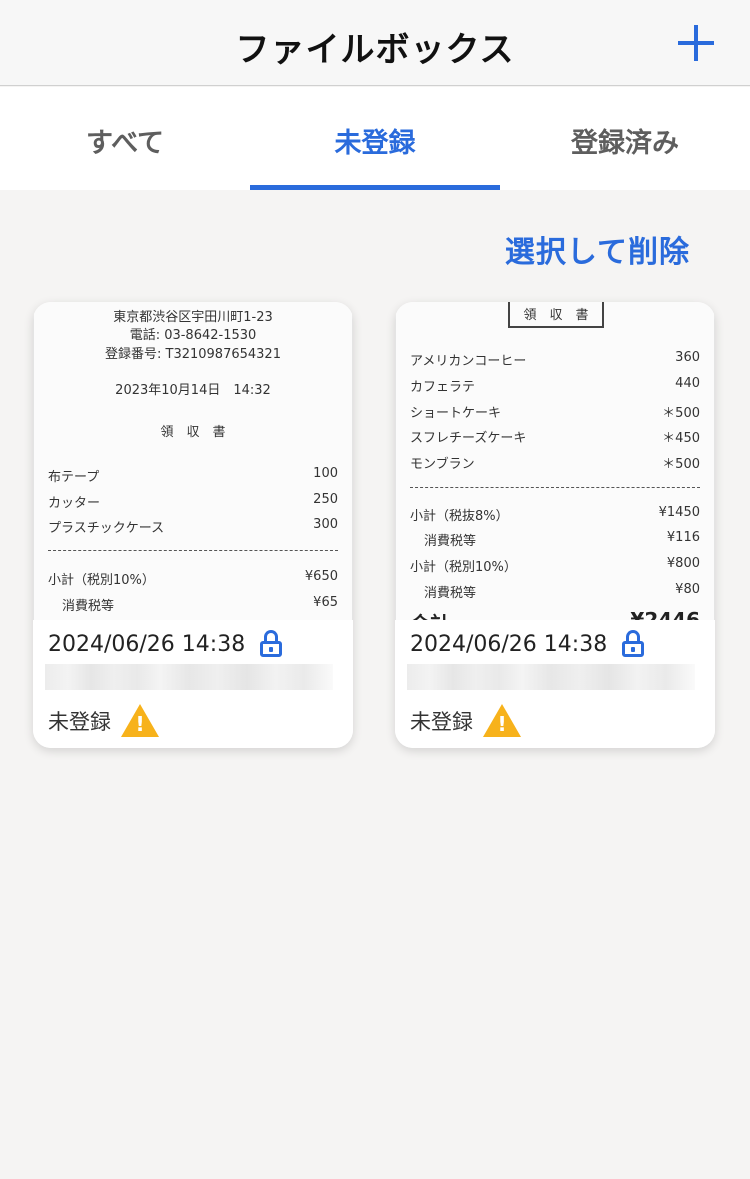 The width and height of the screenshot is (750, 1179). I want to click on receipt-total: 合計 ¥2446, so click(555, 614).